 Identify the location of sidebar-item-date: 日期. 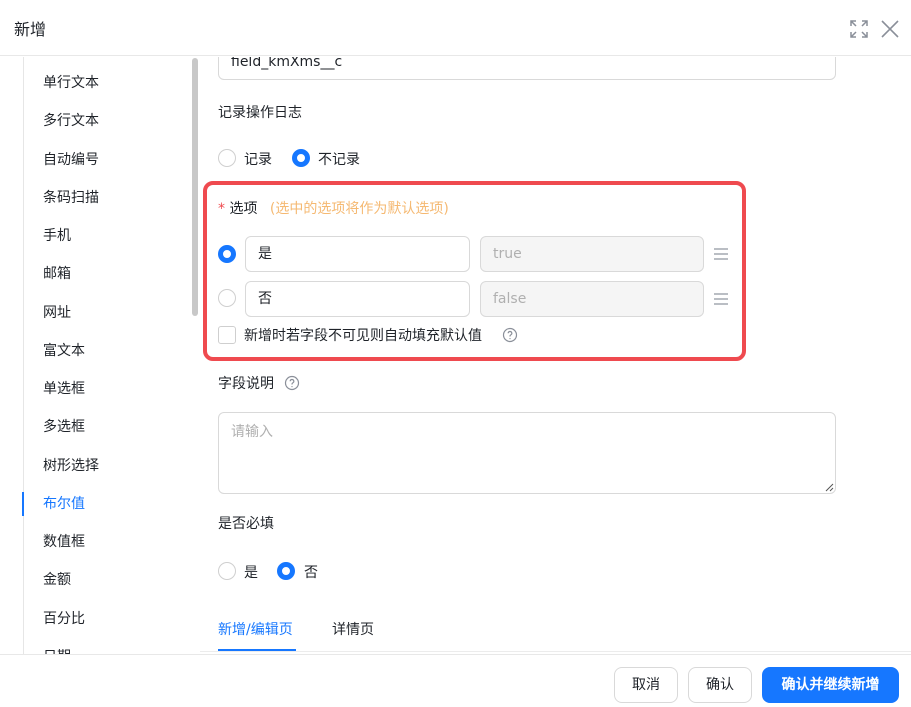
(57, 650).